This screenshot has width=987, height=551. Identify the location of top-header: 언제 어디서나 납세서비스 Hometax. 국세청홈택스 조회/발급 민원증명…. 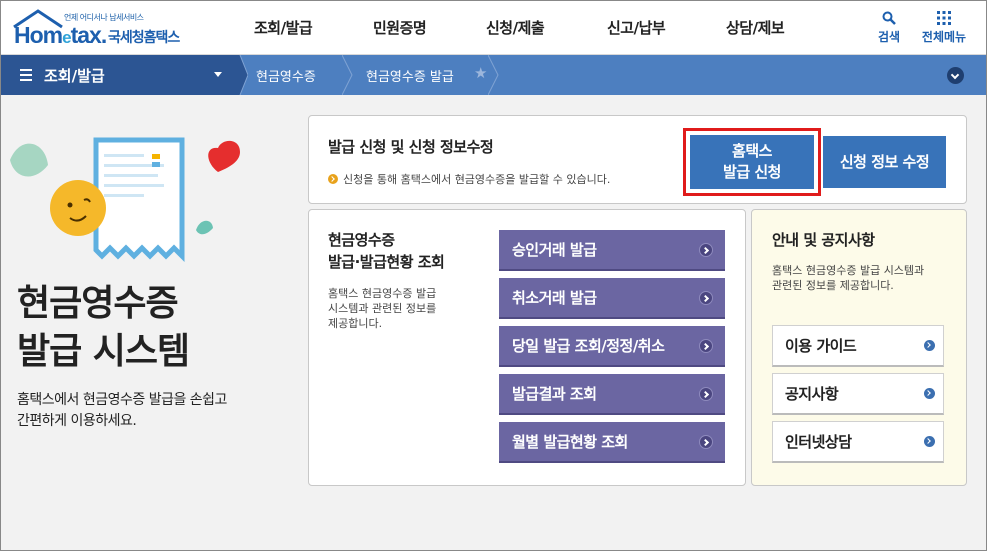
(493, 27).